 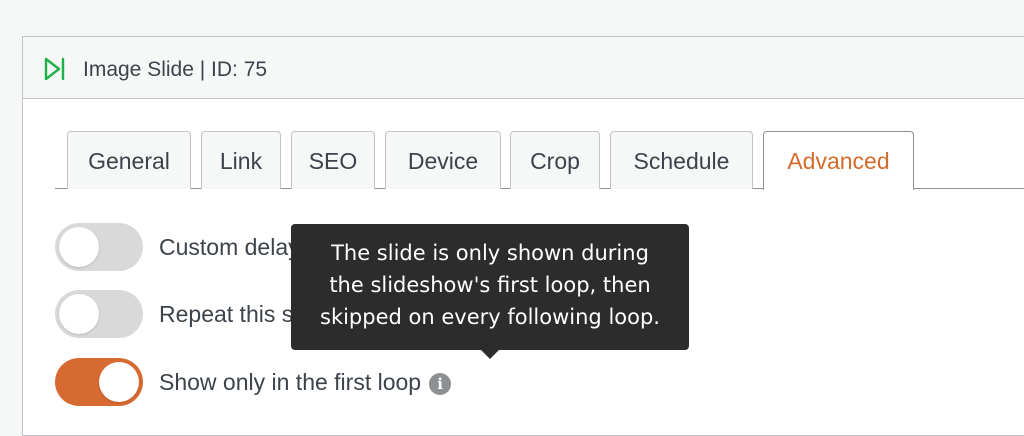 I want to click on tab-schedule: Schedule, so click(x=681, y=160).